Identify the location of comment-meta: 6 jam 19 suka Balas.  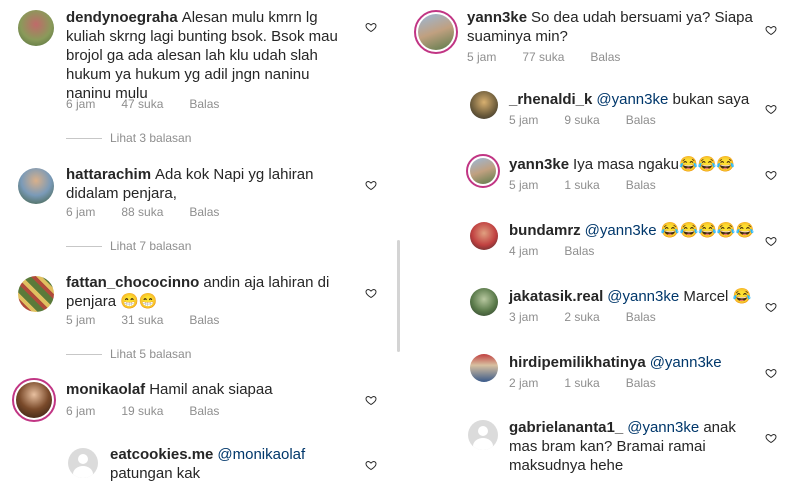
(155, 411).